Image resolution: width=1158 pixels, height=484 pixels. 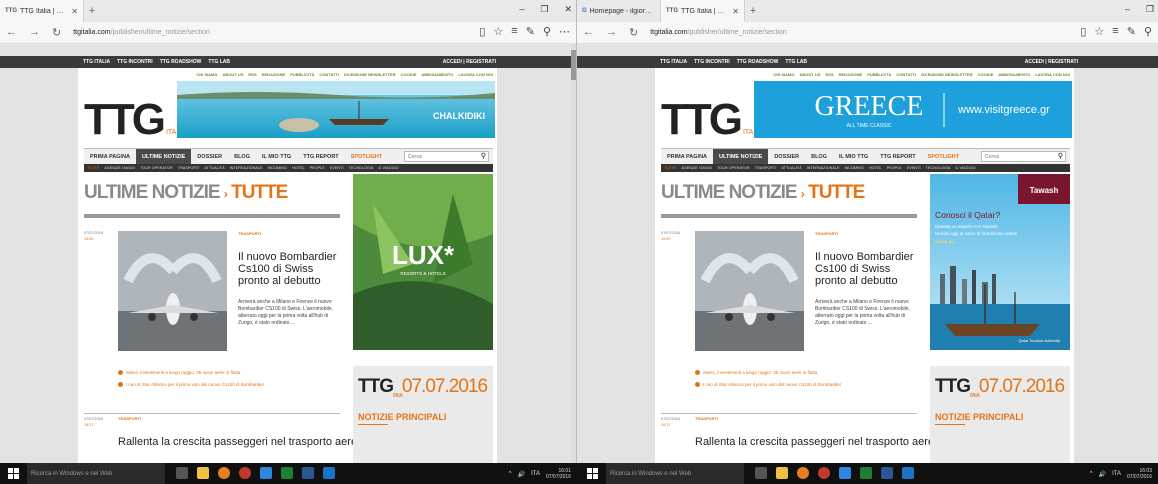 I want to click on utility-link: COOKIE, so click(x=986, y=74).